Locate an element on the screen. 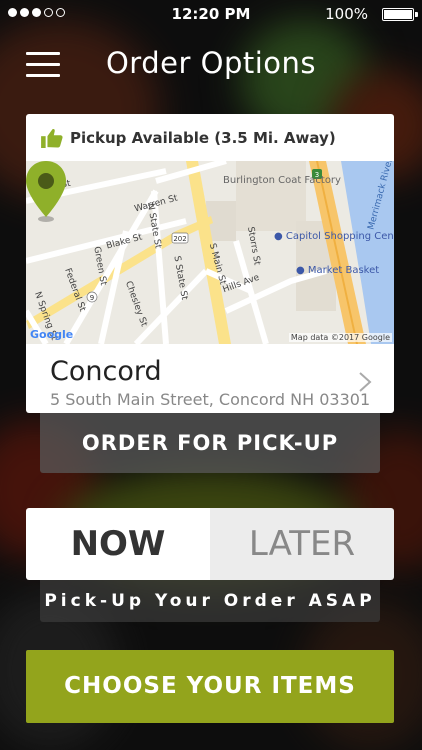 This screenshot has height=750, width=422. asap-label: Pick-Up Your Order ASAP is located at coordinates (210, 601).